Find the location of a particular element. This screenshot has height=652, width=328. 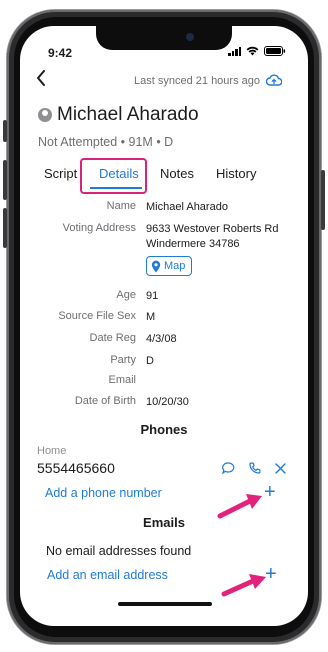

dob-label: Date of Birth is located at coordinates (105, 401).